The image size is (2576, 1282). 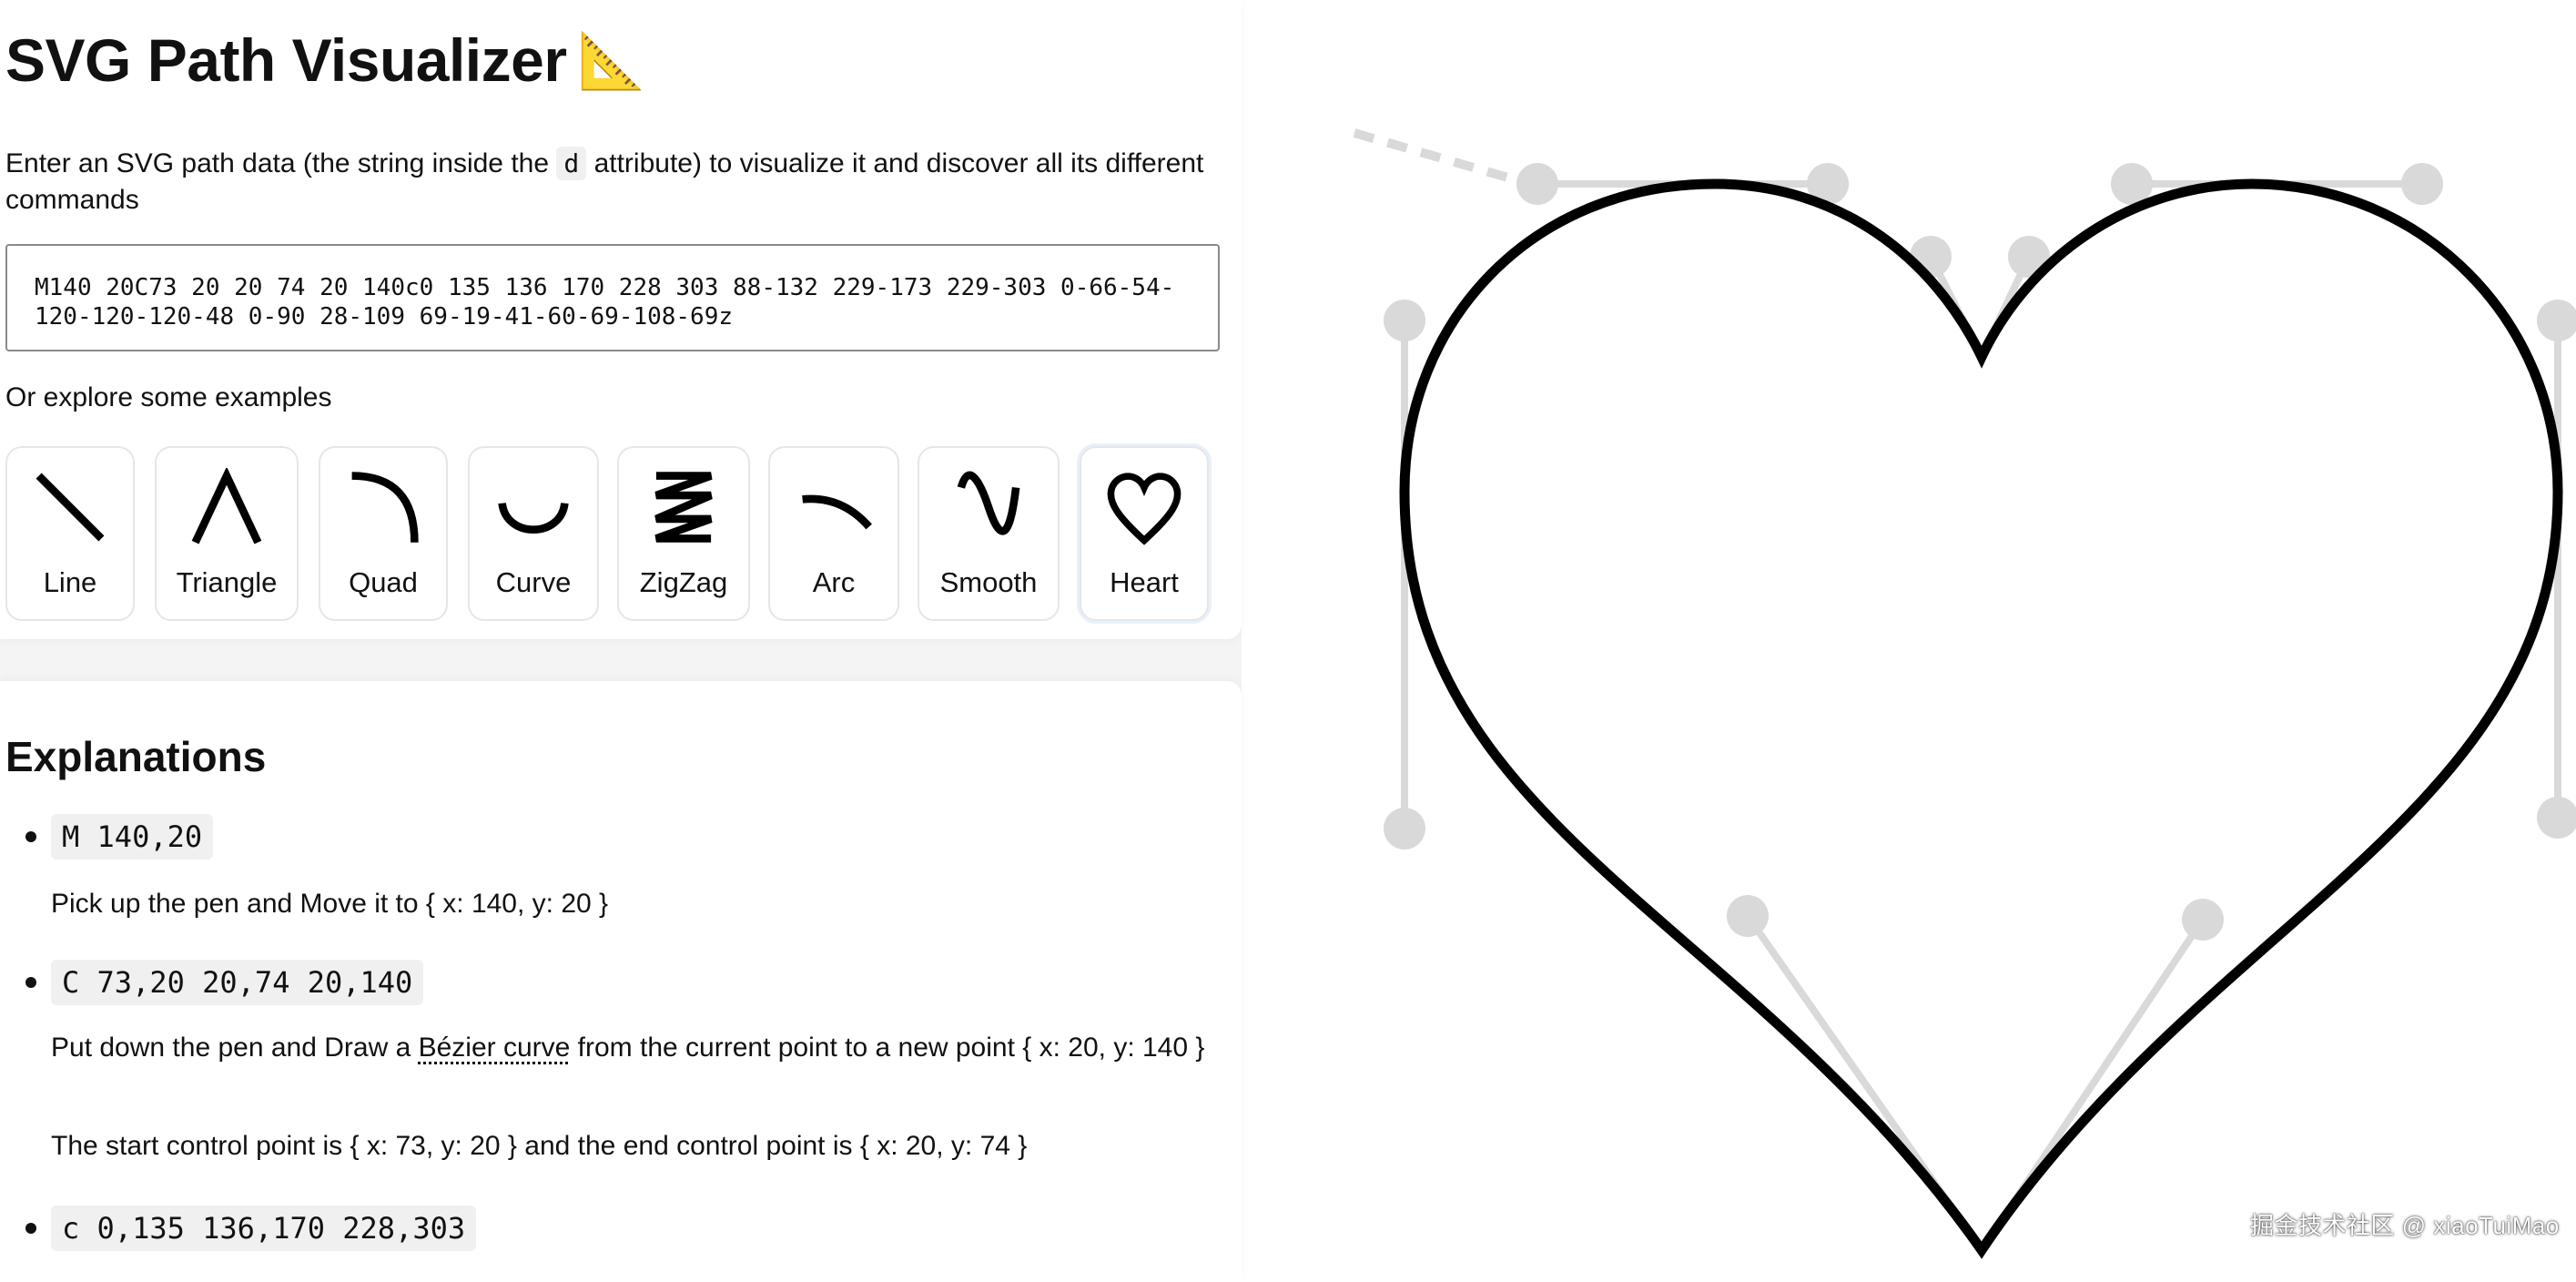 I want to click on triangle-icon, so click(x=226, y=506).